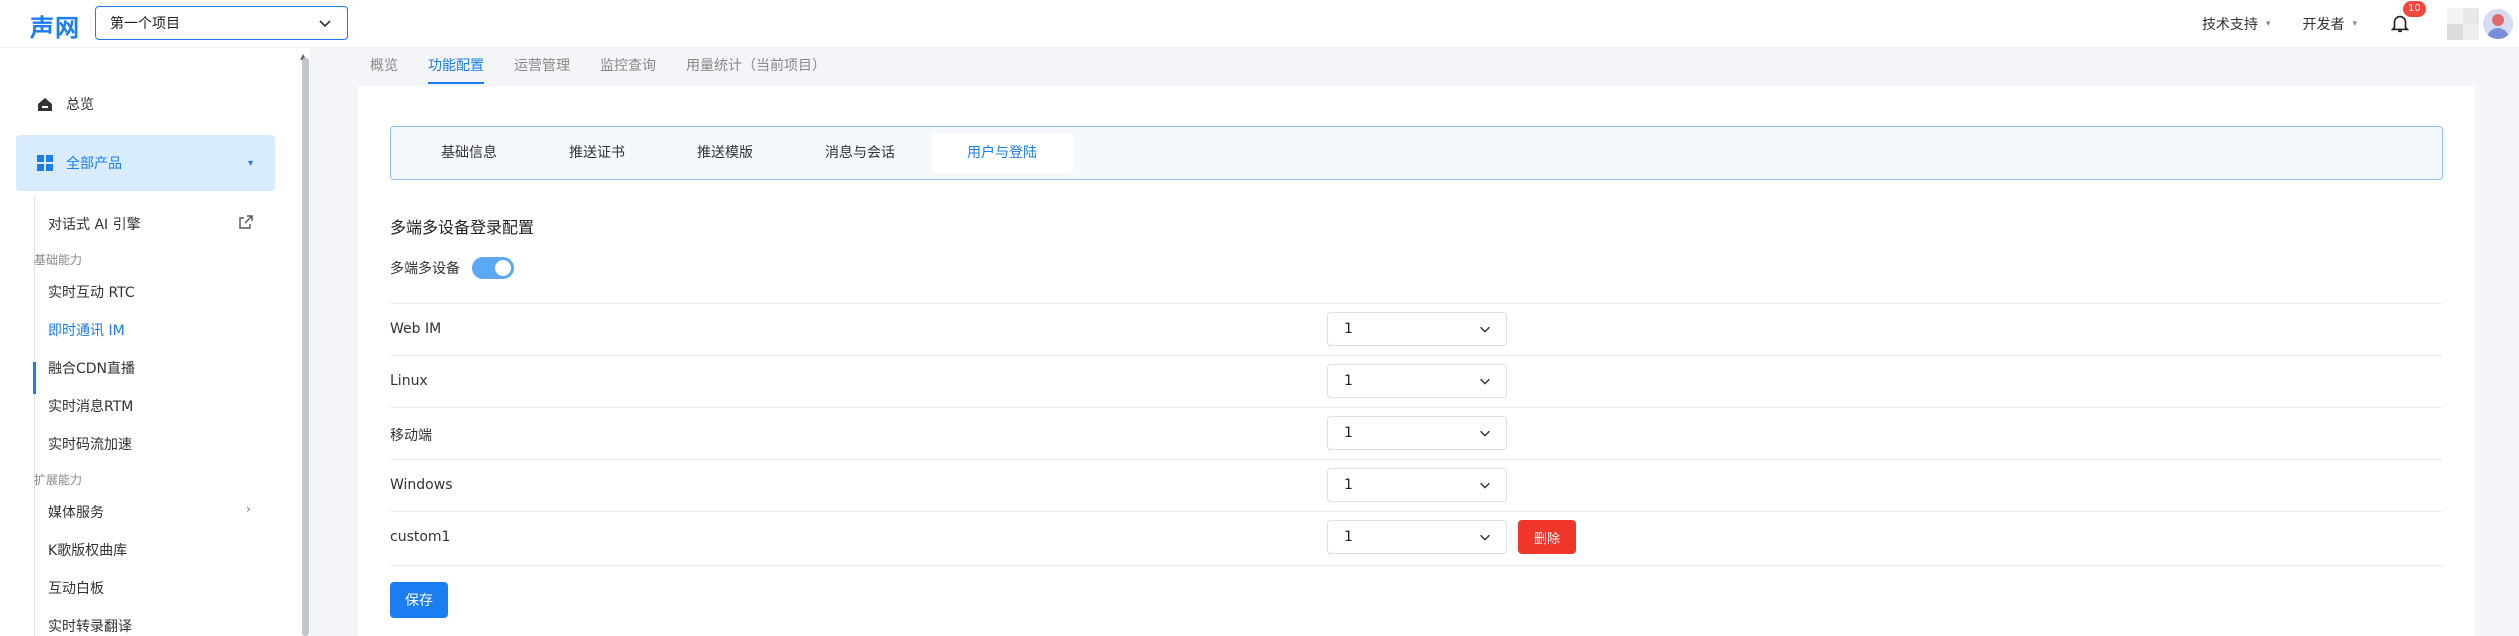 This screenshot has height=636, width=2519. What do you see at coordinates (94, 164) in the screenshot?
I see `sidebar-item-label: 全部产品` at bounding box center [94, 164].